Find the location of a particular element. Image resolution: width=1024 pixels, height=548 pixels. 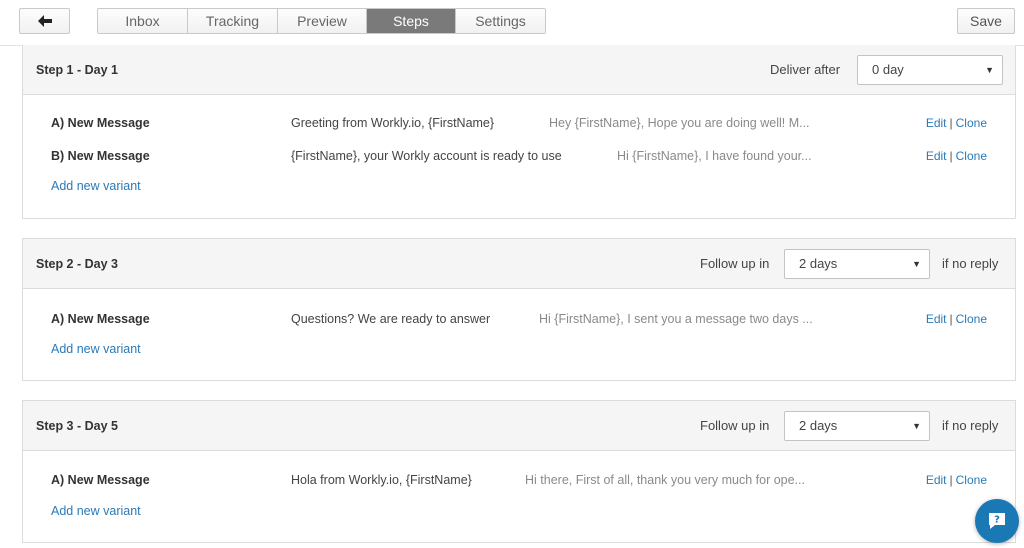

tab-bar: Inbox Tracking Preview Steps Settings is located at coordinates (321, 21).